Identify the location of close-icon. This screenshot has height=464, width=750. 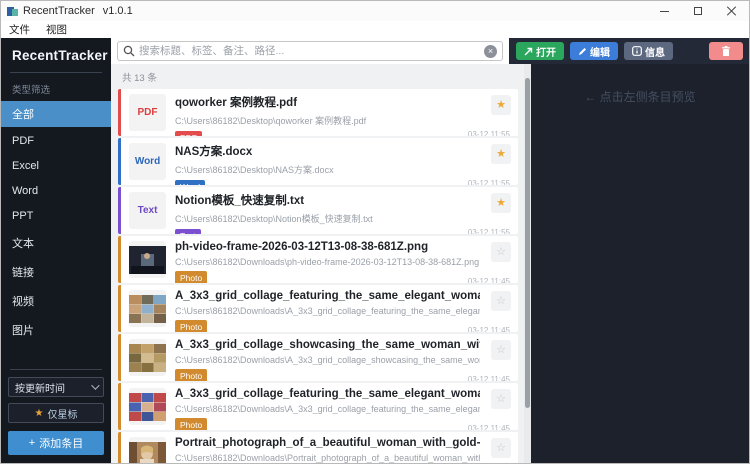
(732, 11).